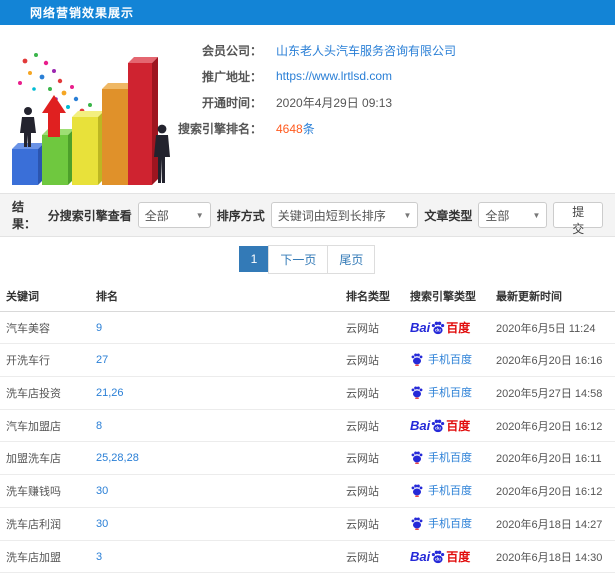 This screenshot has height=573, width=615. What do you see at coordinates (215, 360) in the screenshot?
I see `rank-cell: 27` at bounding box center [215, 360].